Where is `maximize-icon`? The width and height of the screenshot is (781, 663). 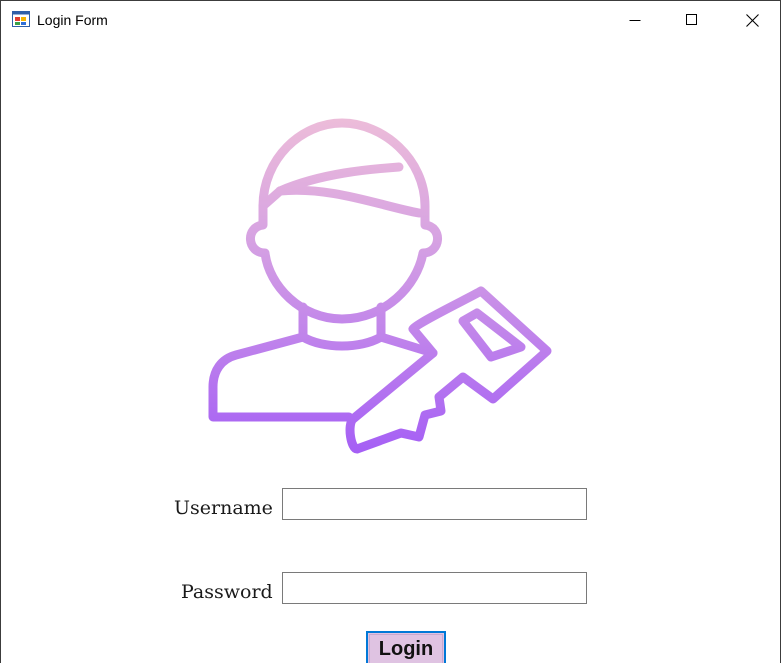
maximize-icon is located at coordinates (691, 19).